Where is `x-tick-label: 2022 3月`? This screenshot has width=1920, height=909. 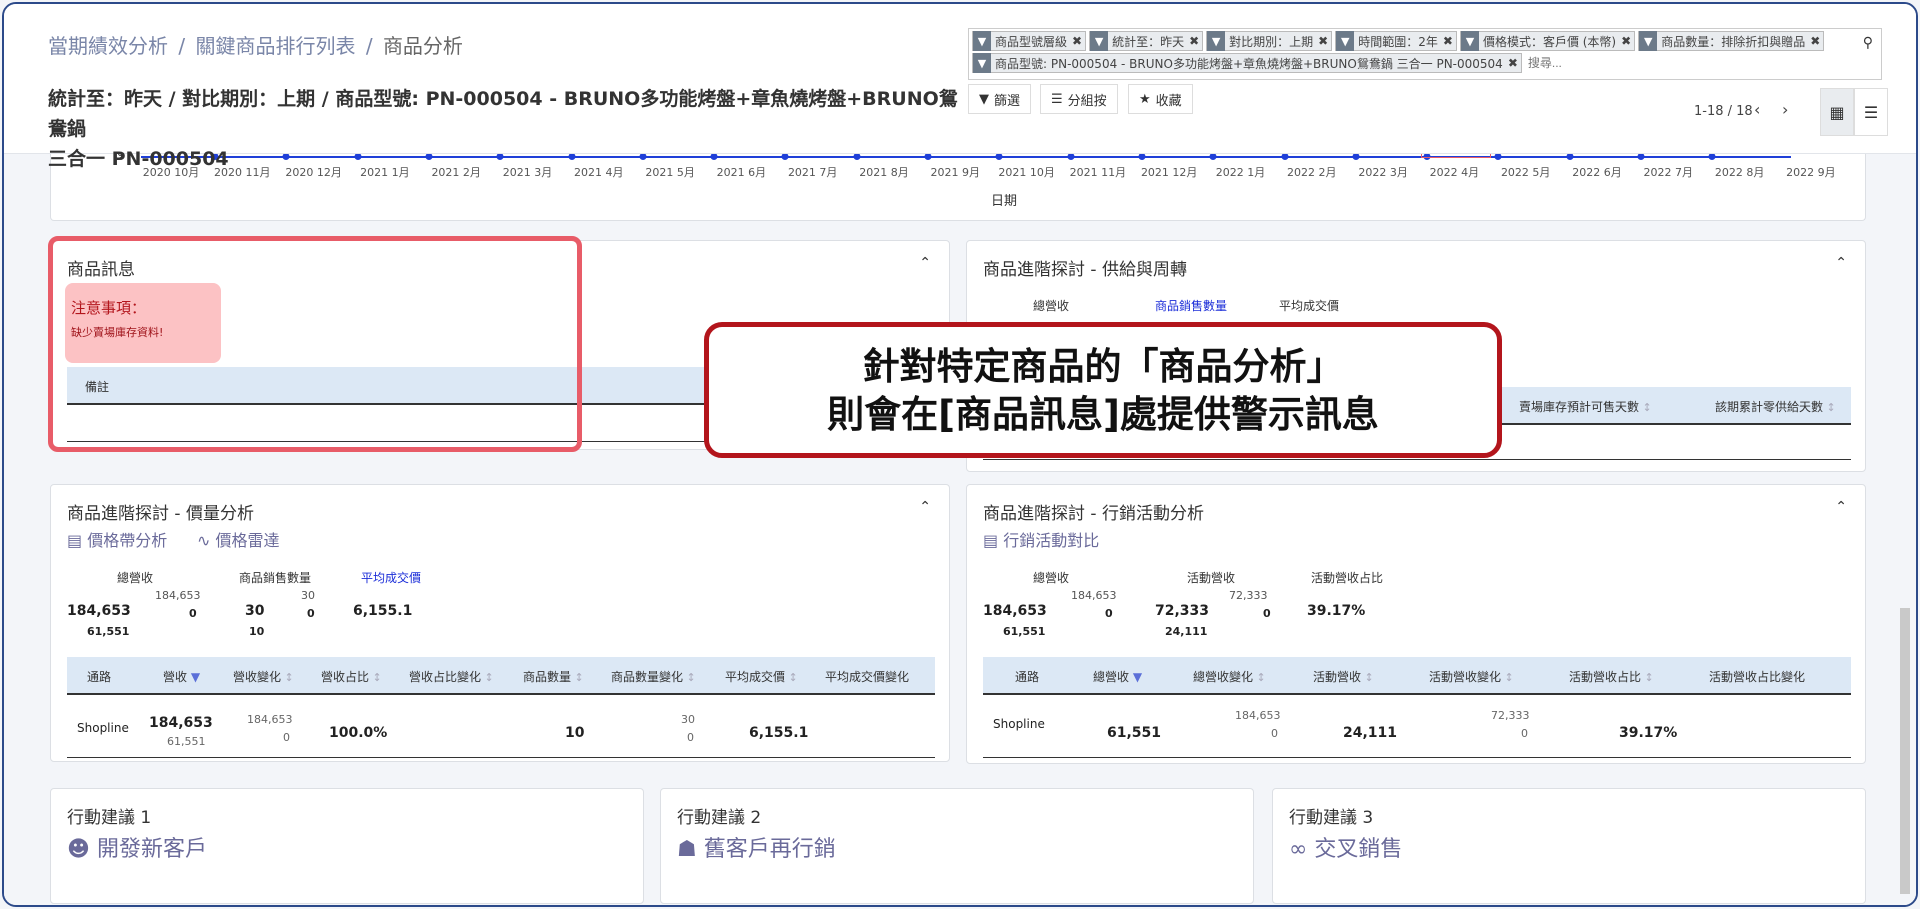
x-tick-label: 2022 3月 is located at coordinates (1383, 172).